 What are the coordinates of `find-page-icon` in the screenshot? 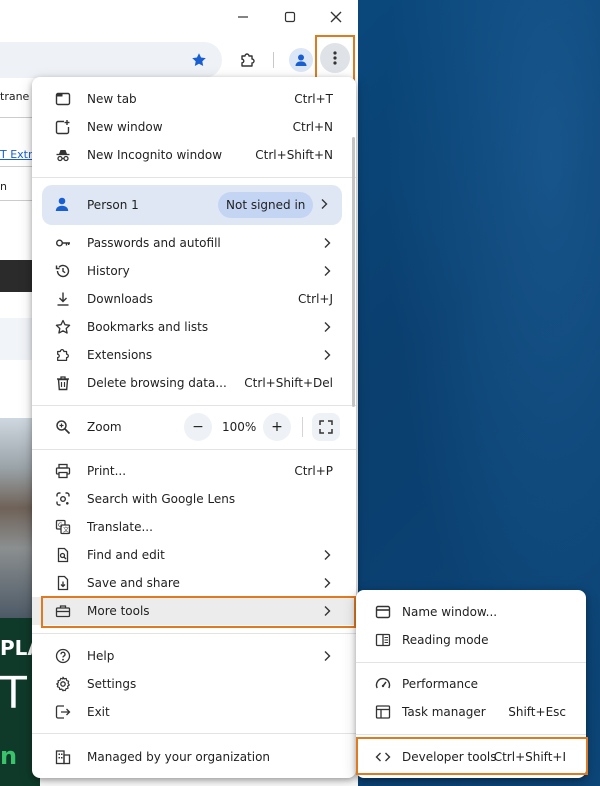 It's located at (63, 555).